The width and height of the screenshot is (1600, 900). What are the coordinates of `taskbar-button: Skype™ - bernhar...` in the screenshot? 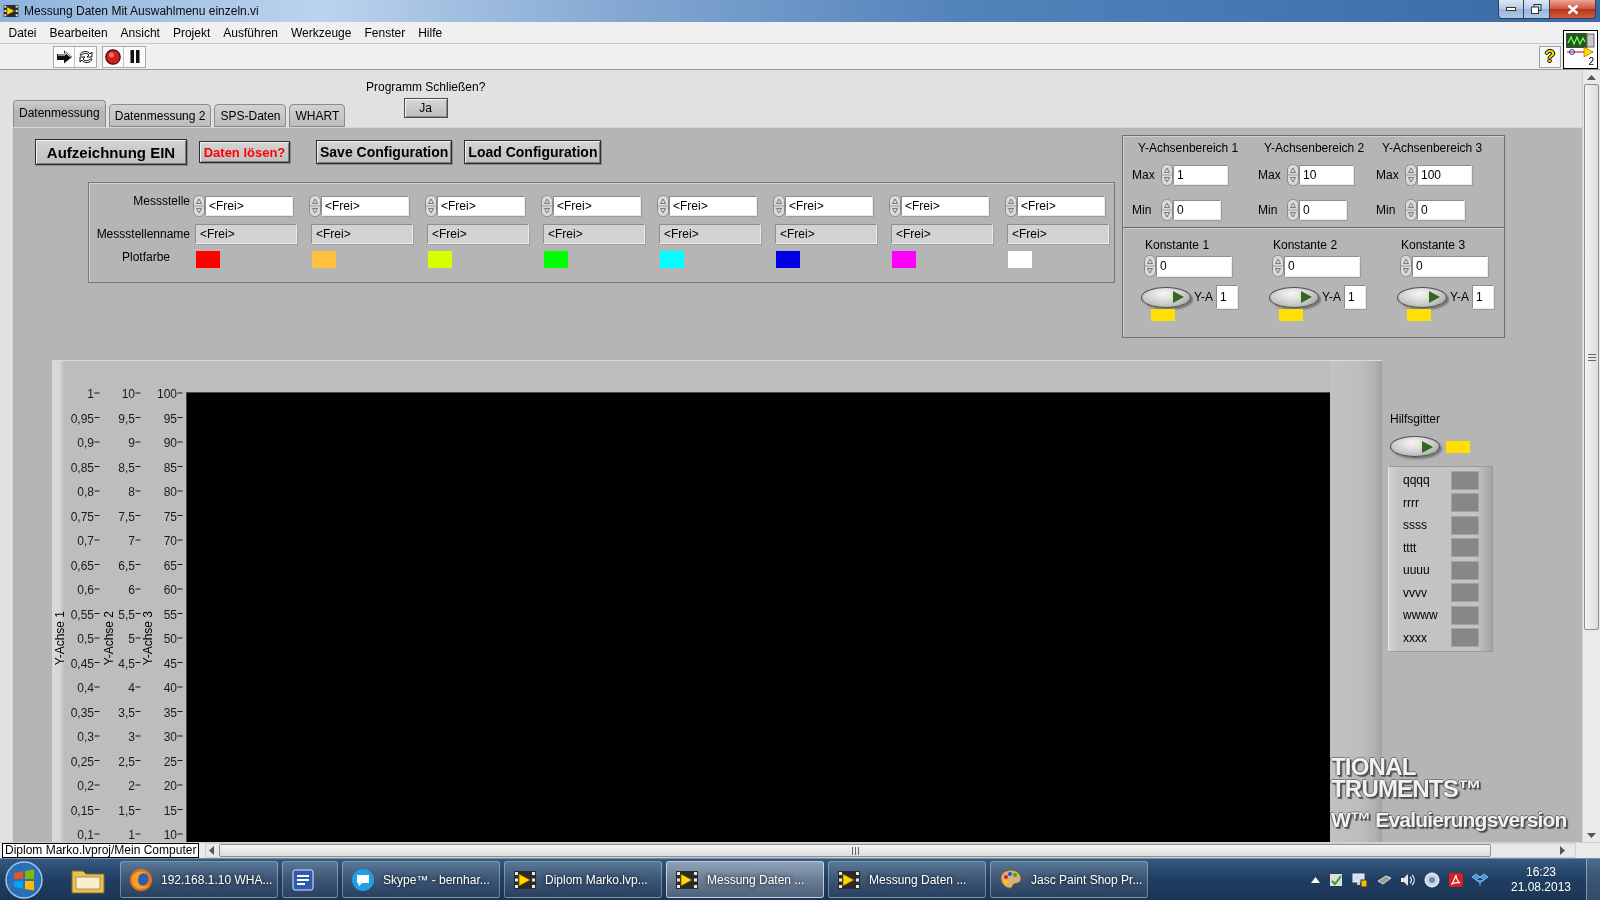 It's located at (421, 879).